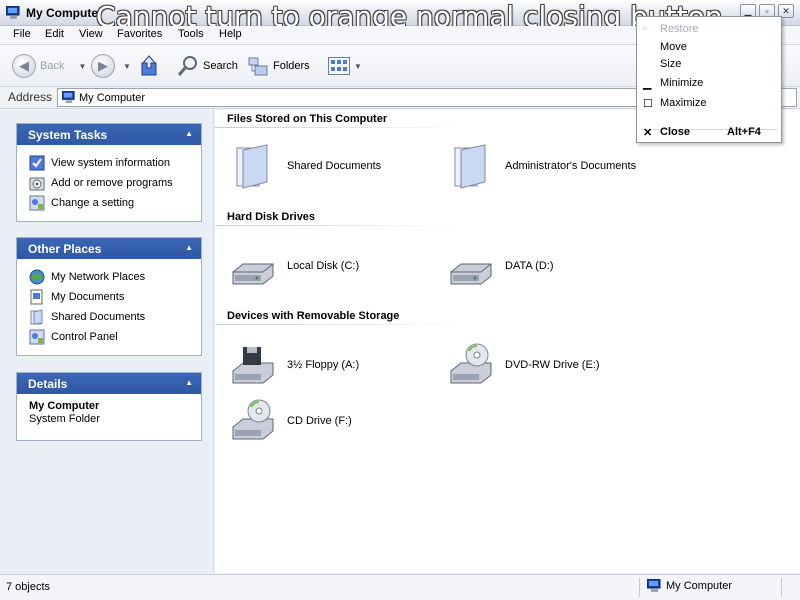 Image resolution: width=800 pixels, height=600 pixels. Describe the element at coordinates (37, 163) in the screenshot. I see `system-info-icon` at that location.